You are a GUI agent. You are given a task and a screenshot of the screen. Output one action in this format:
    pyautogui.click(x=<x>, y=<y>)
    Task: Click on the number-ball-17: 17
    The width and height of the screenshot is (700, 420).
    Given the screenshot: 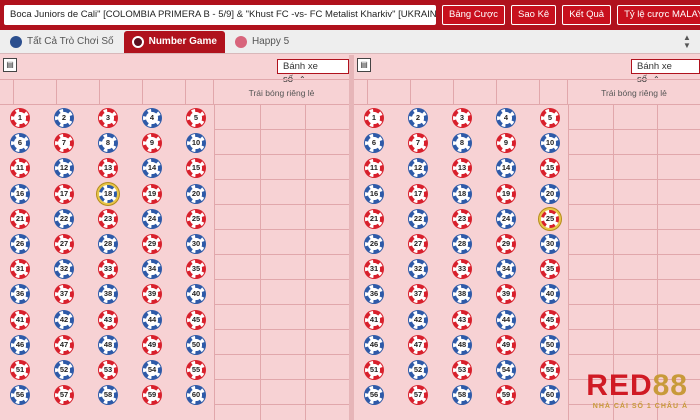 What is the action you would take?
    pyautogui.click(x=64, y=193)
    